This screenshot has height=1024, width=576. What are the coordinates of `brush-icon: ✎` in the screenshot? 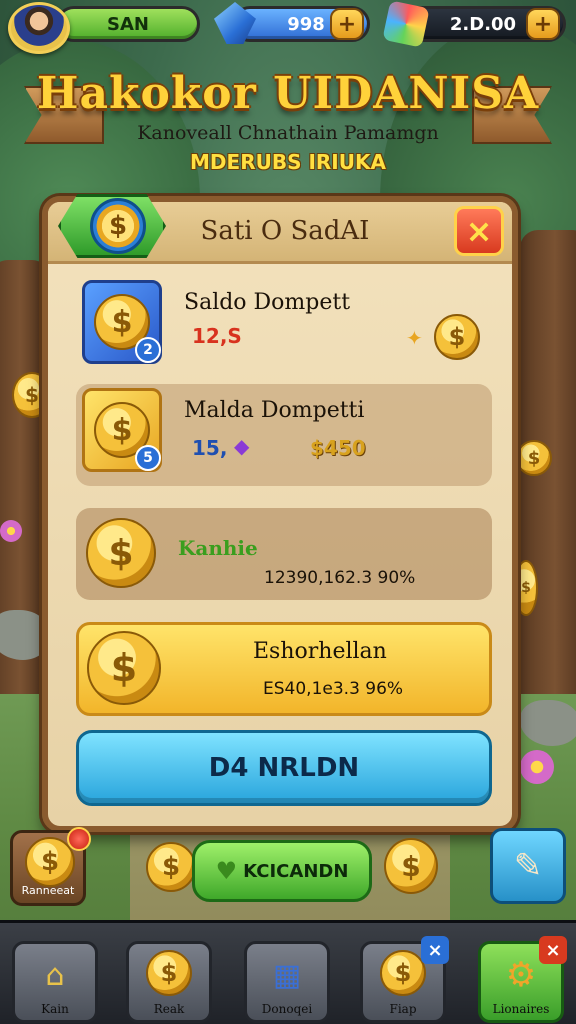 It's located at (528, 866).